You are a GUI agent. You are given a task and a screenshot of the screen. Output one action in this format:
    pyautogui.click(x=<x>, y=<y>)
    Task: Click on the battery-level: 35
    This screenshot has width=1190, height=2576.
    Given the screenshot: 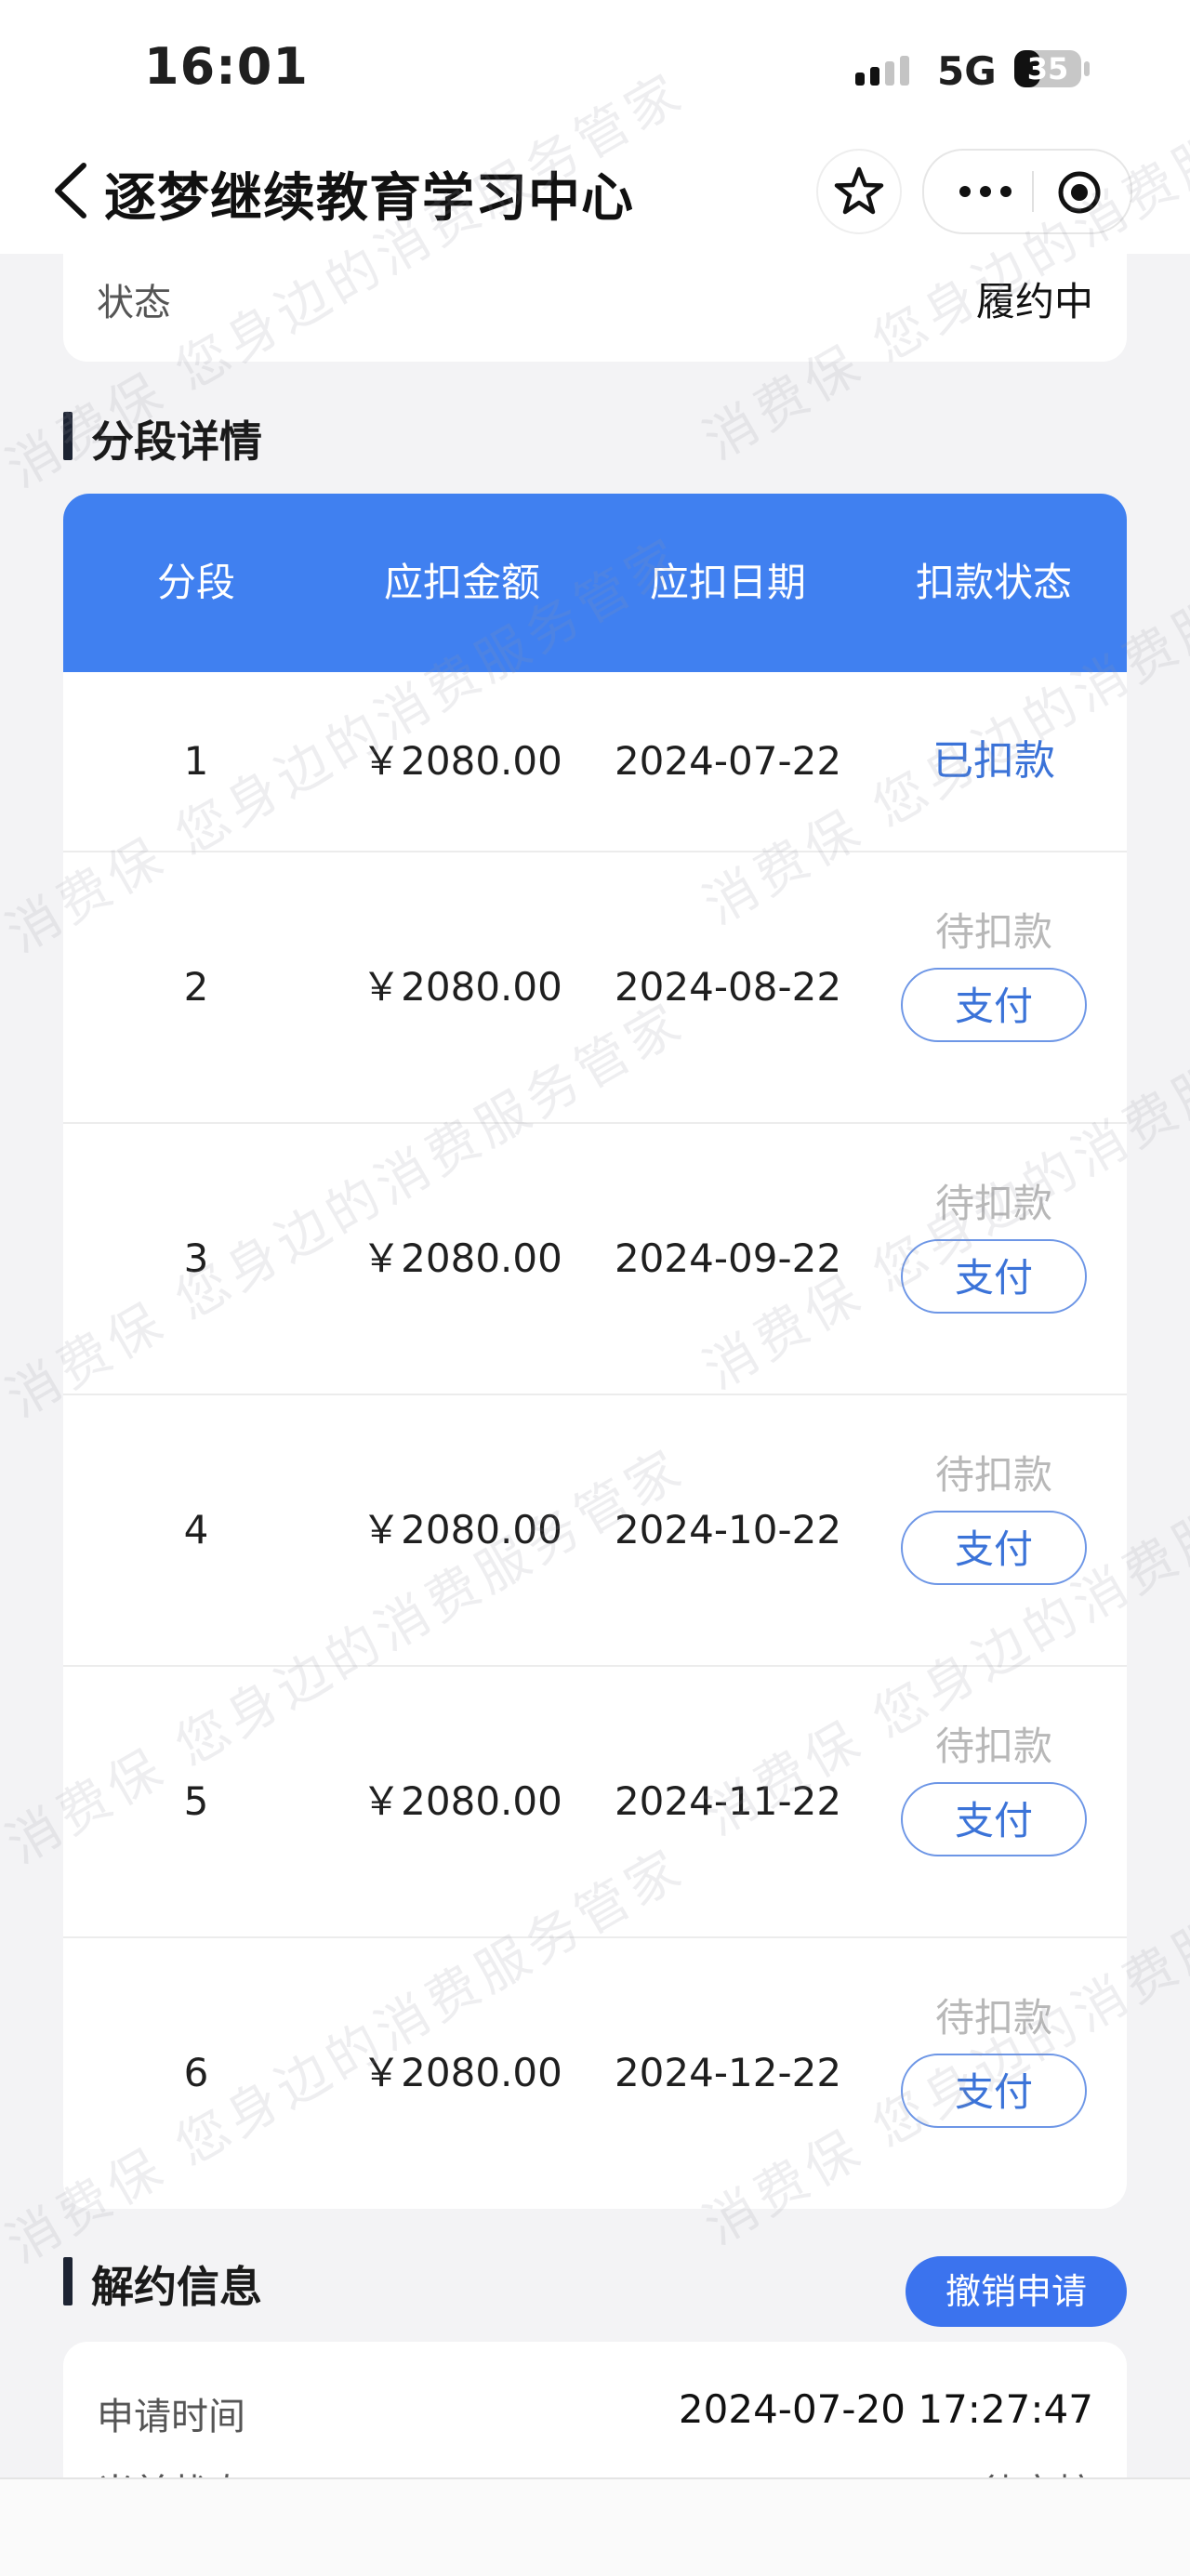 What is the action you would take?
    pyautogui.click(x=1047, y=68)
    